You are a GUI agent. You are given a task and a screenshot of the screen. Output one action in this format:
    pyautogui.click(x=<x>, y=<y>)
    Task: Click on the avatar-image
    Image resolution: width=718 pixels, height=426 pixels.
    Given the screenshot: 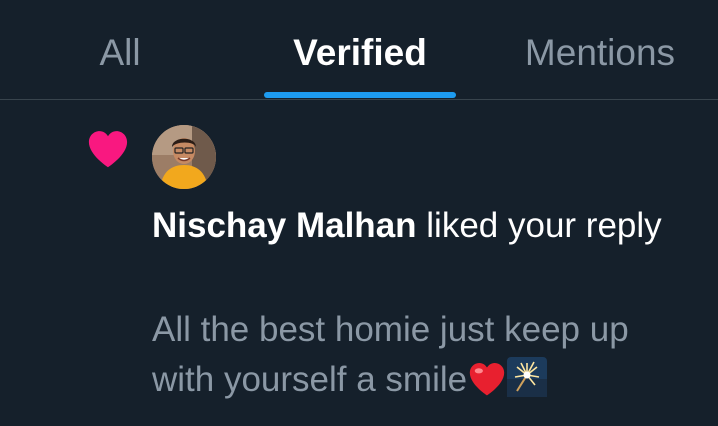 What is the action you would take?
    pyautogui.click(x=184, y=157)
    